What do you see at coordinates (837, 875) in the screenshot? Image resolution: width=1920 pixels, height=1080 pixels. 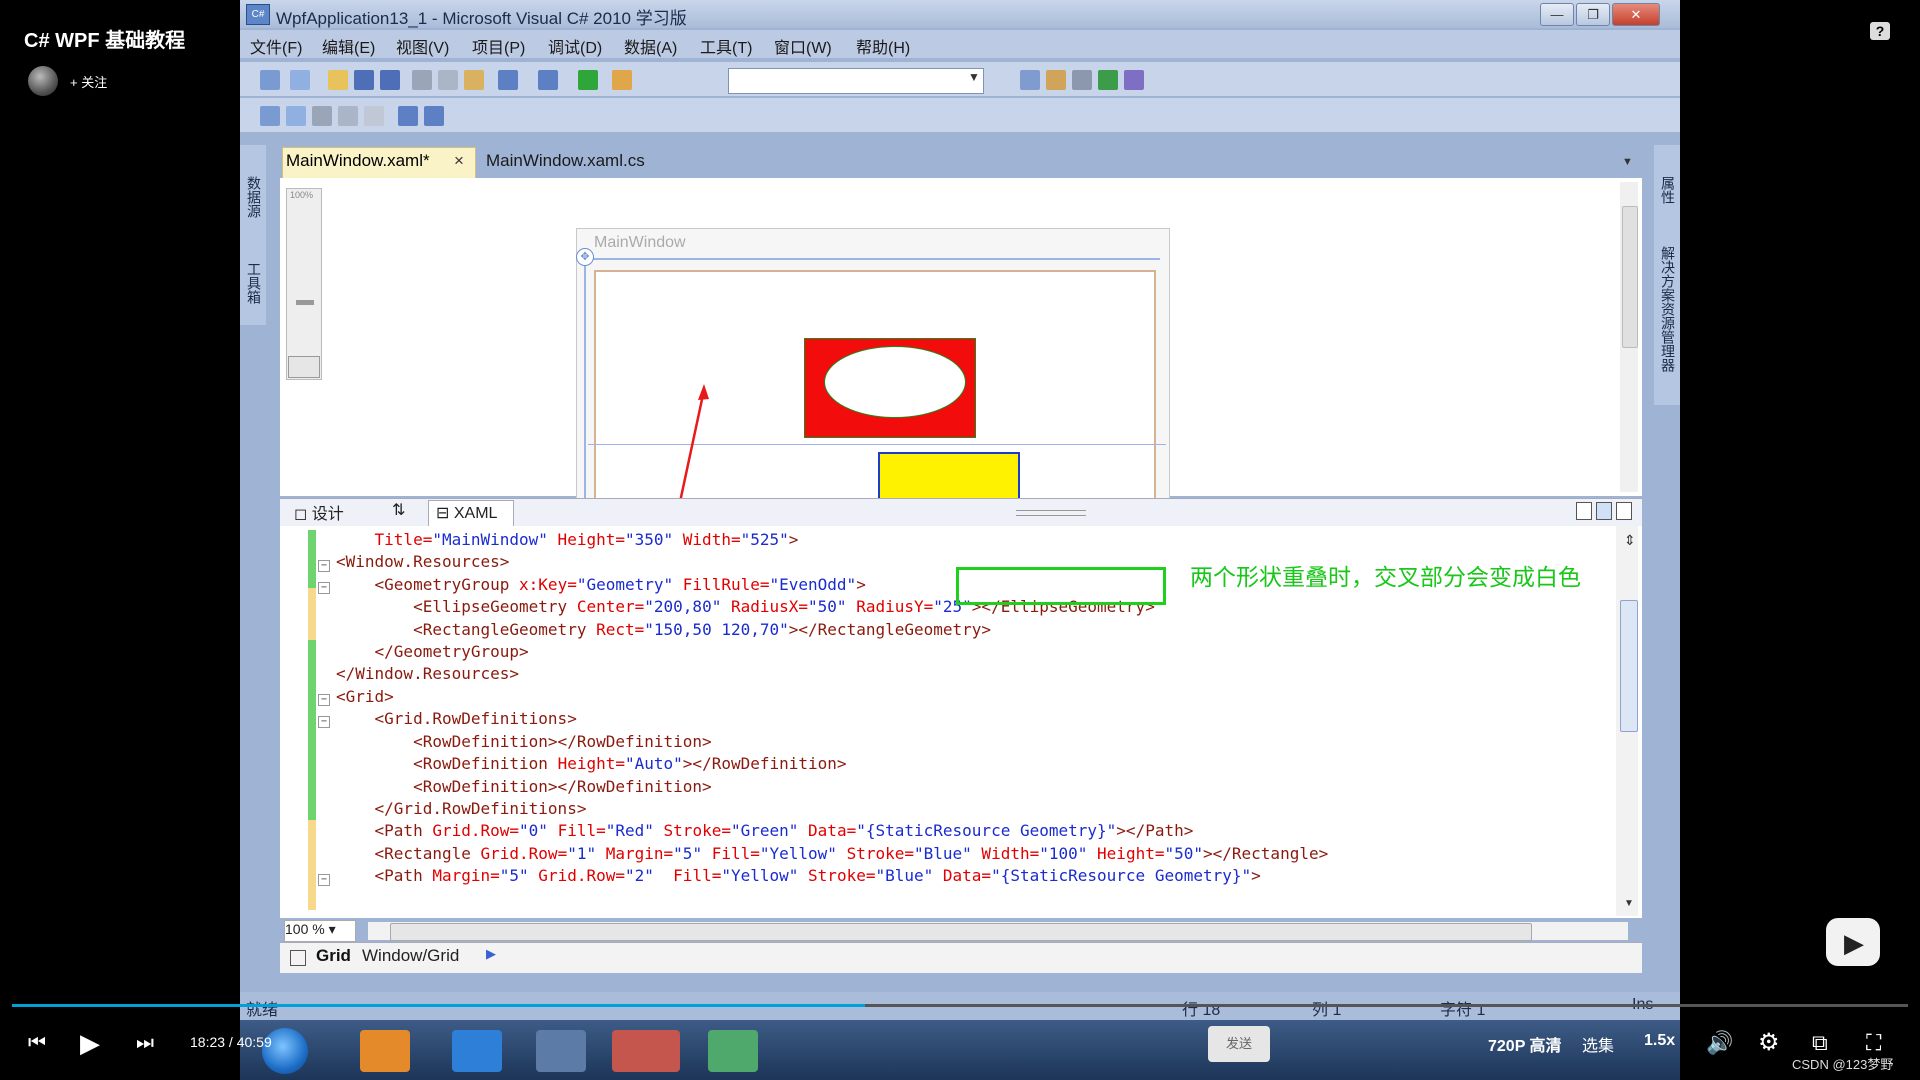 I see `code-attr: Stroke=` at bounding box center [837, 875].